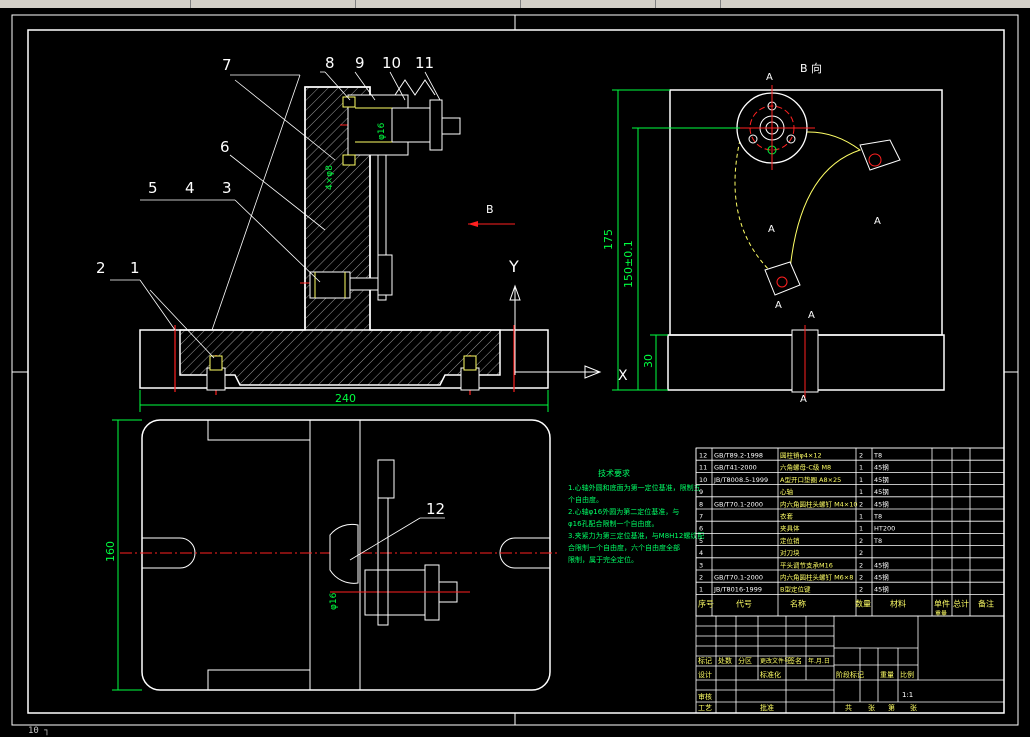 The width and height of the screenshot is (1030, 737). I want to click on tb-label: 比例, so click(907, 674).